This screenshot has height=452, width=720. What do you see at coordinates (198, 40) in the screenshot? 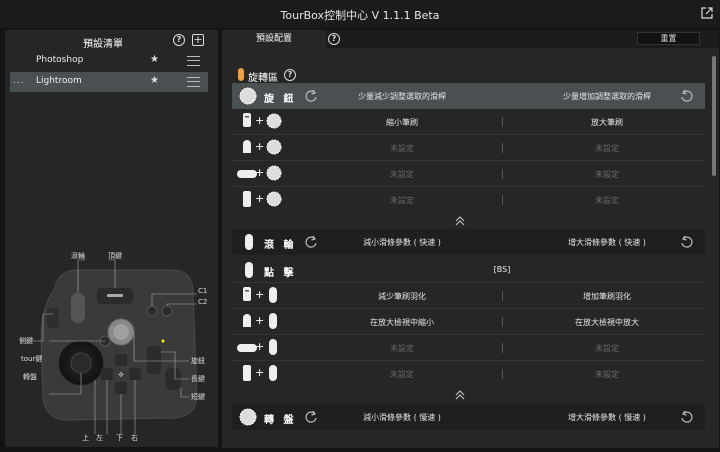
I see `add-preset-icon: +` at bounding box center [198, 40].